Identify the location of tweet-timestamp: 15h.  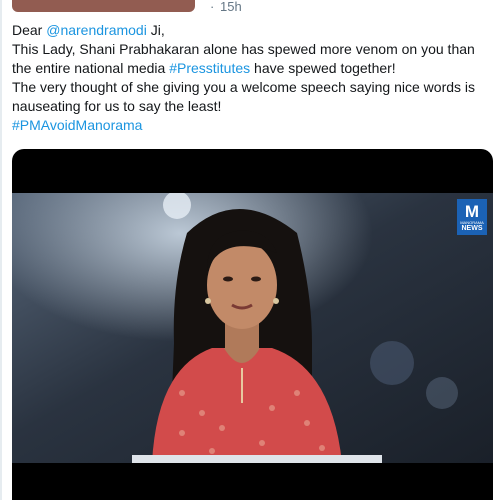
(231, 7).